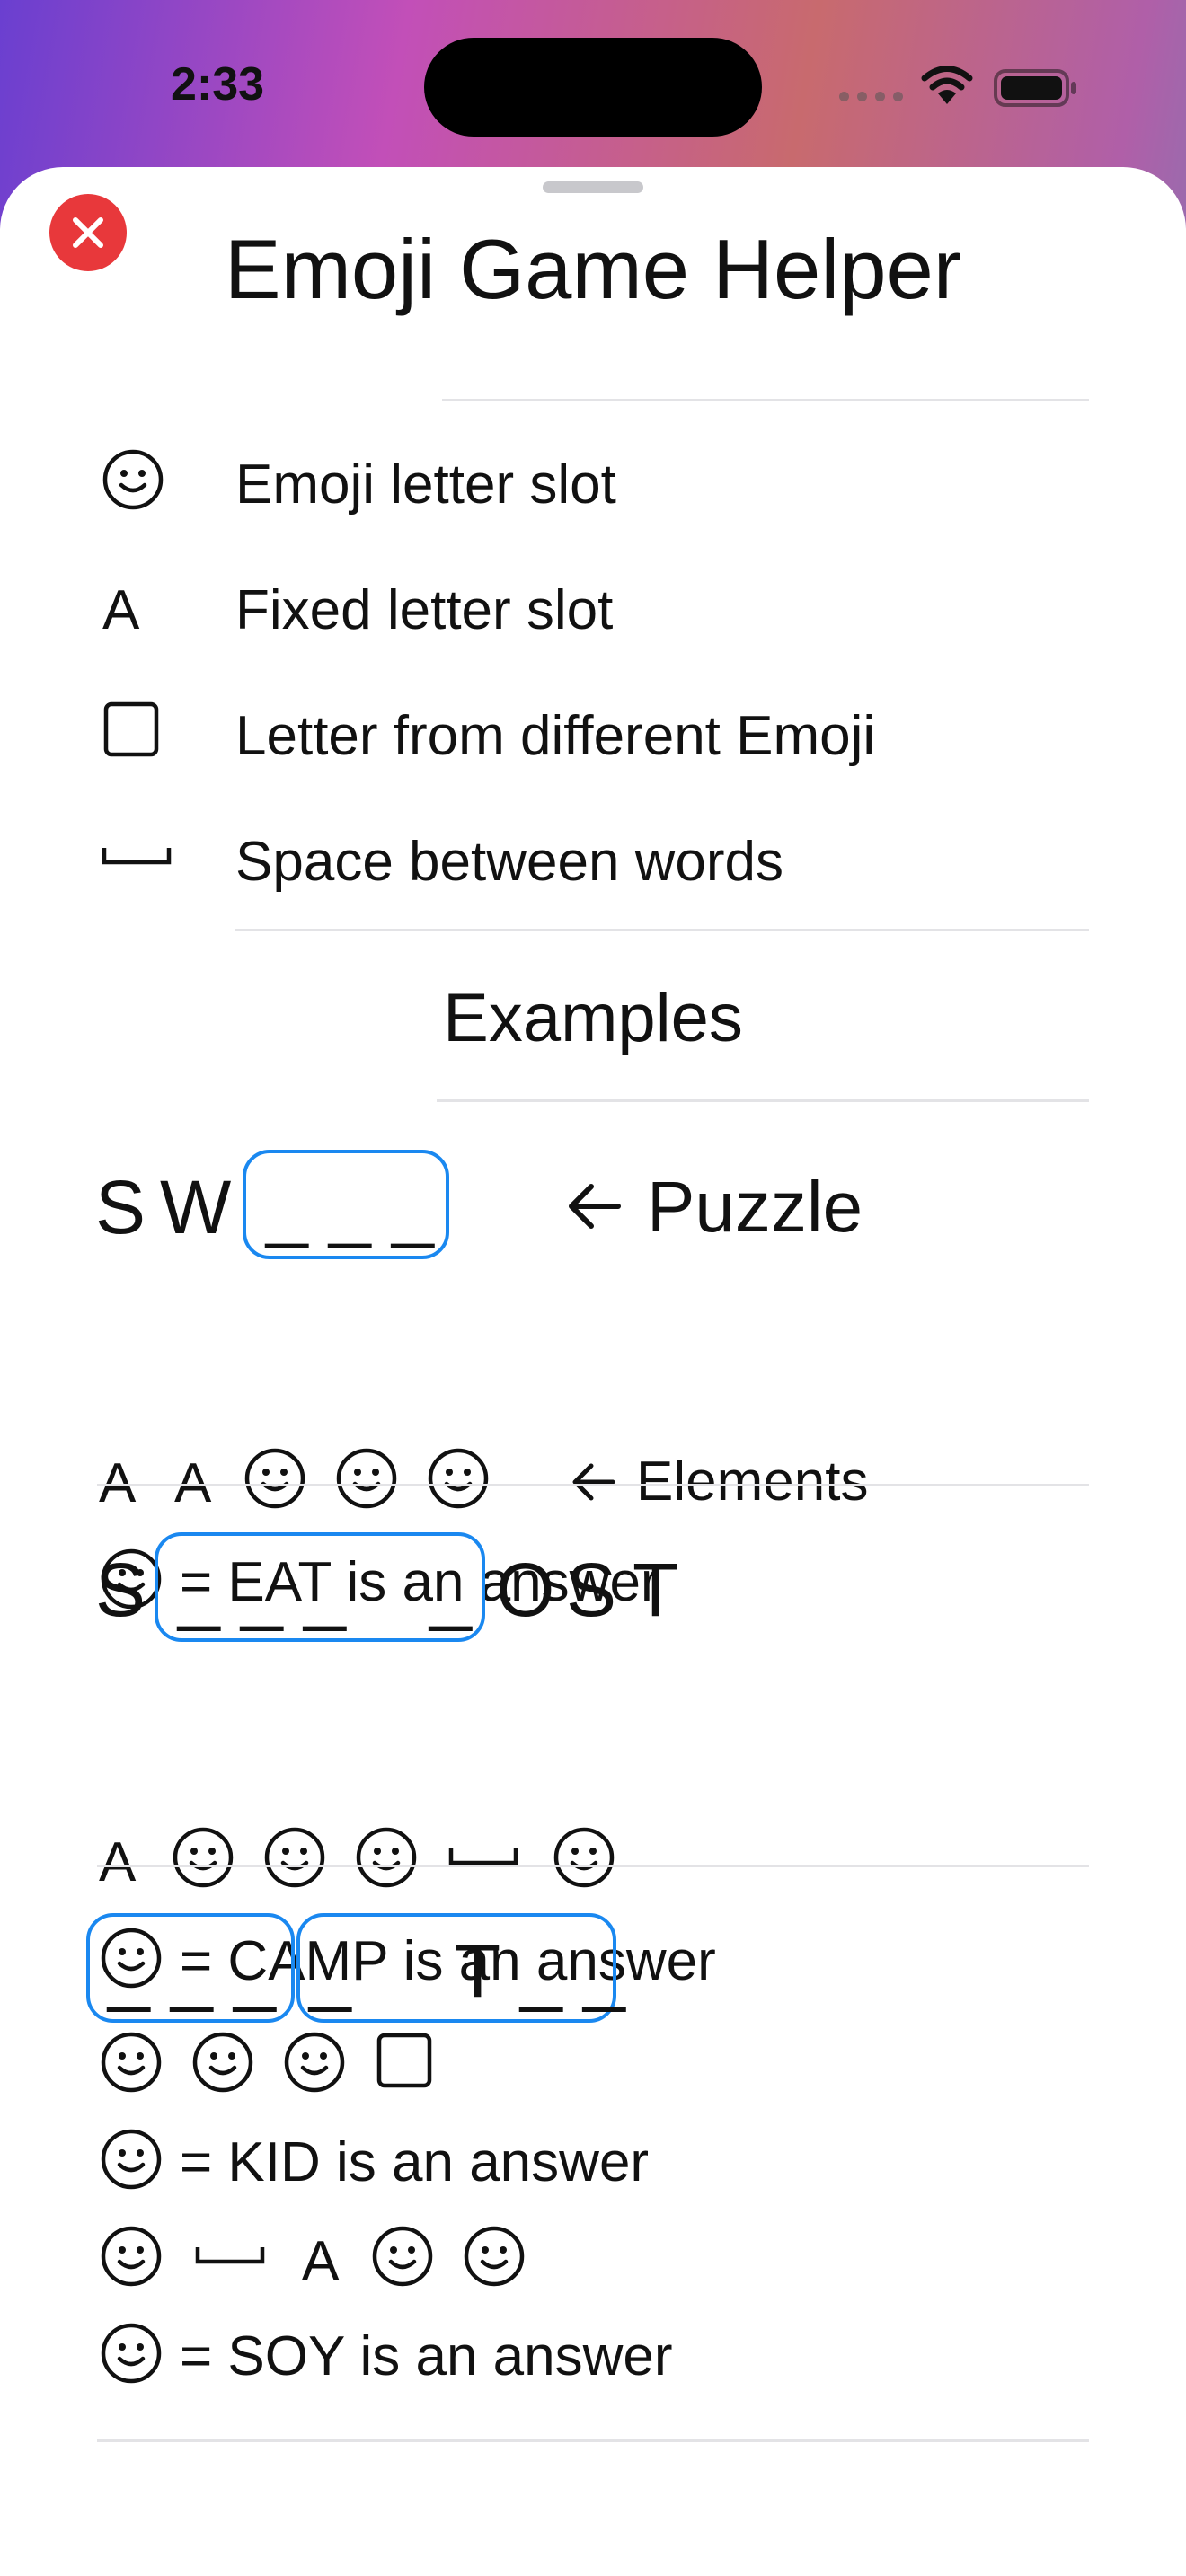 This screenshot has height=2576, width=1186. Describe the element at coordinates (467, 1970) in the screenshot. I see `puzzle-blank: _ T _ _` at that location.